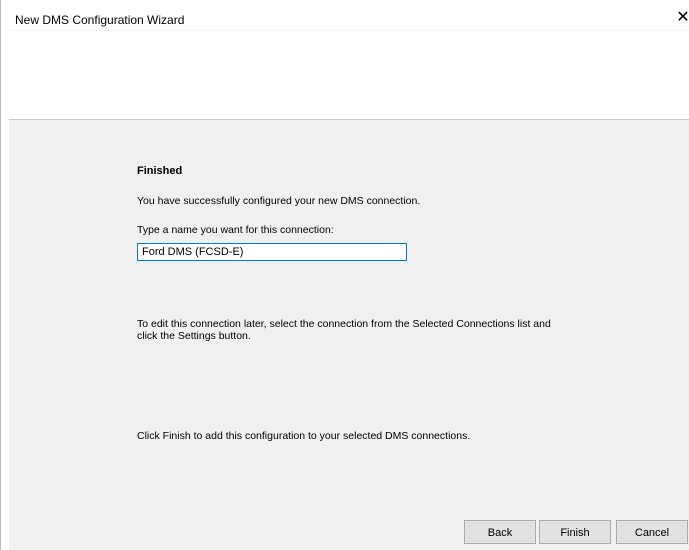  What do you see at coordinates (100, 20) in the screenshot?
I see `window-title: New DMS Configuration Wizard` at bounding box center [100, 20].